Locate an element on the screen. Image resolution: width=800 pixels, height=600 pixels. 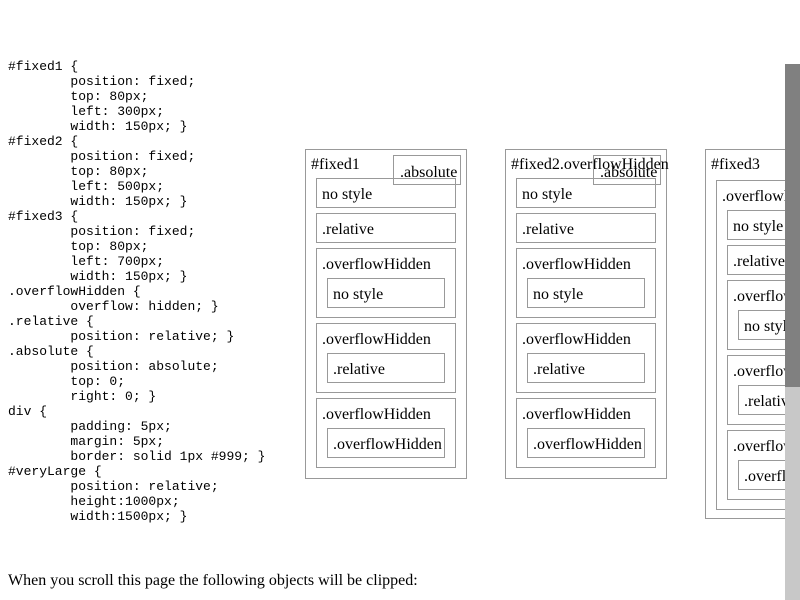
fixed1-relative-box: .relative is located at coordinates (386, 228).